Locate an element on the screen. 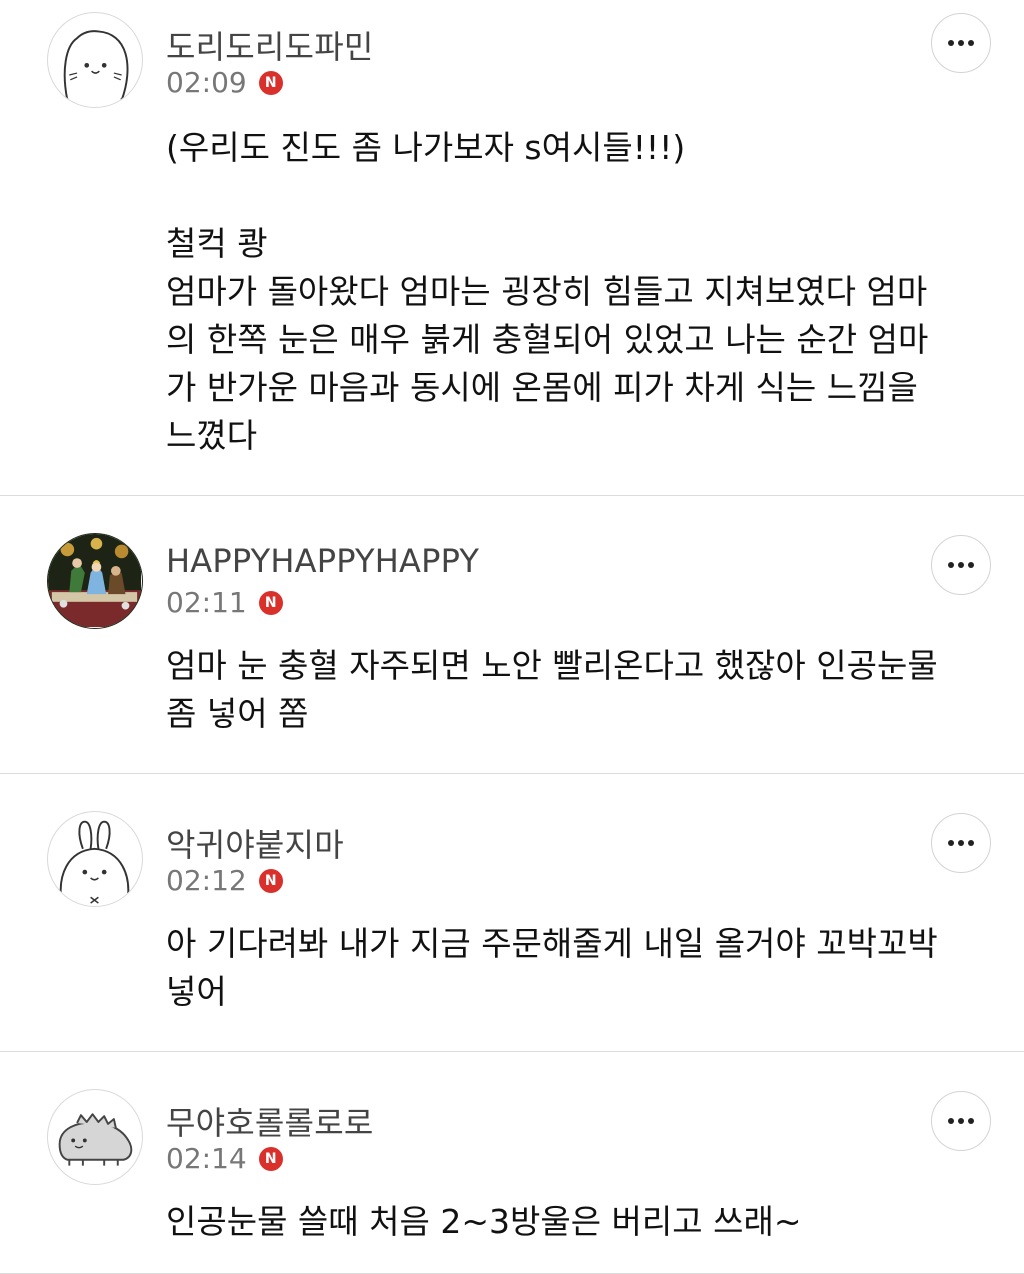 Image resolution: width=1024 pixels, height=1274 pixels. comment-body: 인공눈물 쓸때 처음 2~3방울은 버리고 쓰래~ is located at coordinates (566, 1222).